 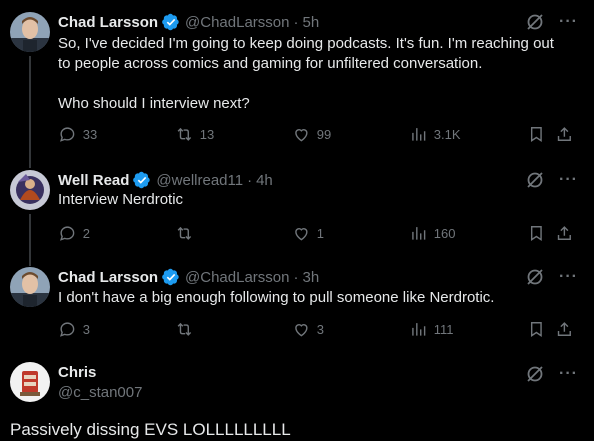 I want to click on action-bar: 2 1 160, so click(x=315, y=235).